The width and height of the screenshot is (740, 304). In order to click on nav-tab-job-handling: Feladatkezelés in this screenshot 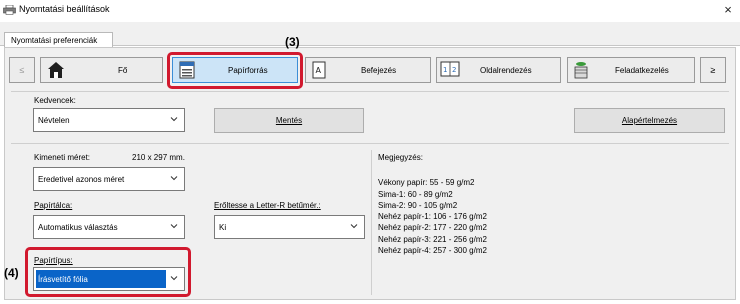, I will do `click(631, 70)`.